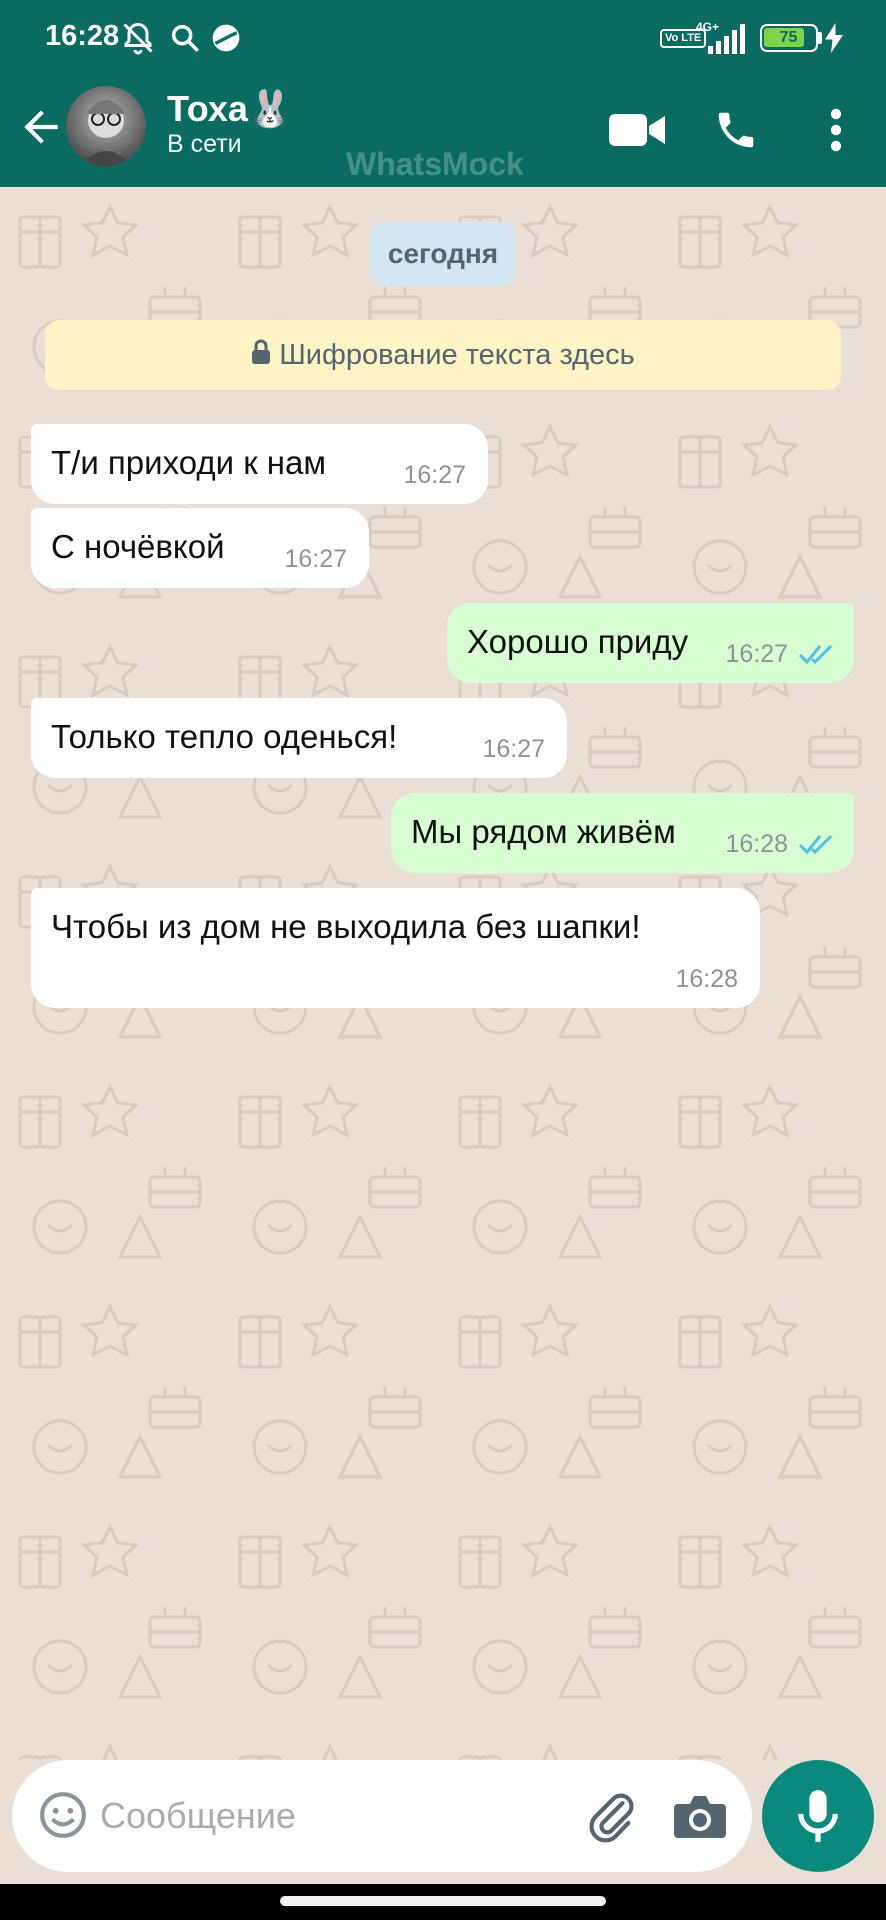  Describe the element at coordinates (834, 38) in the screenshot. I see `charging-icon` at that location.